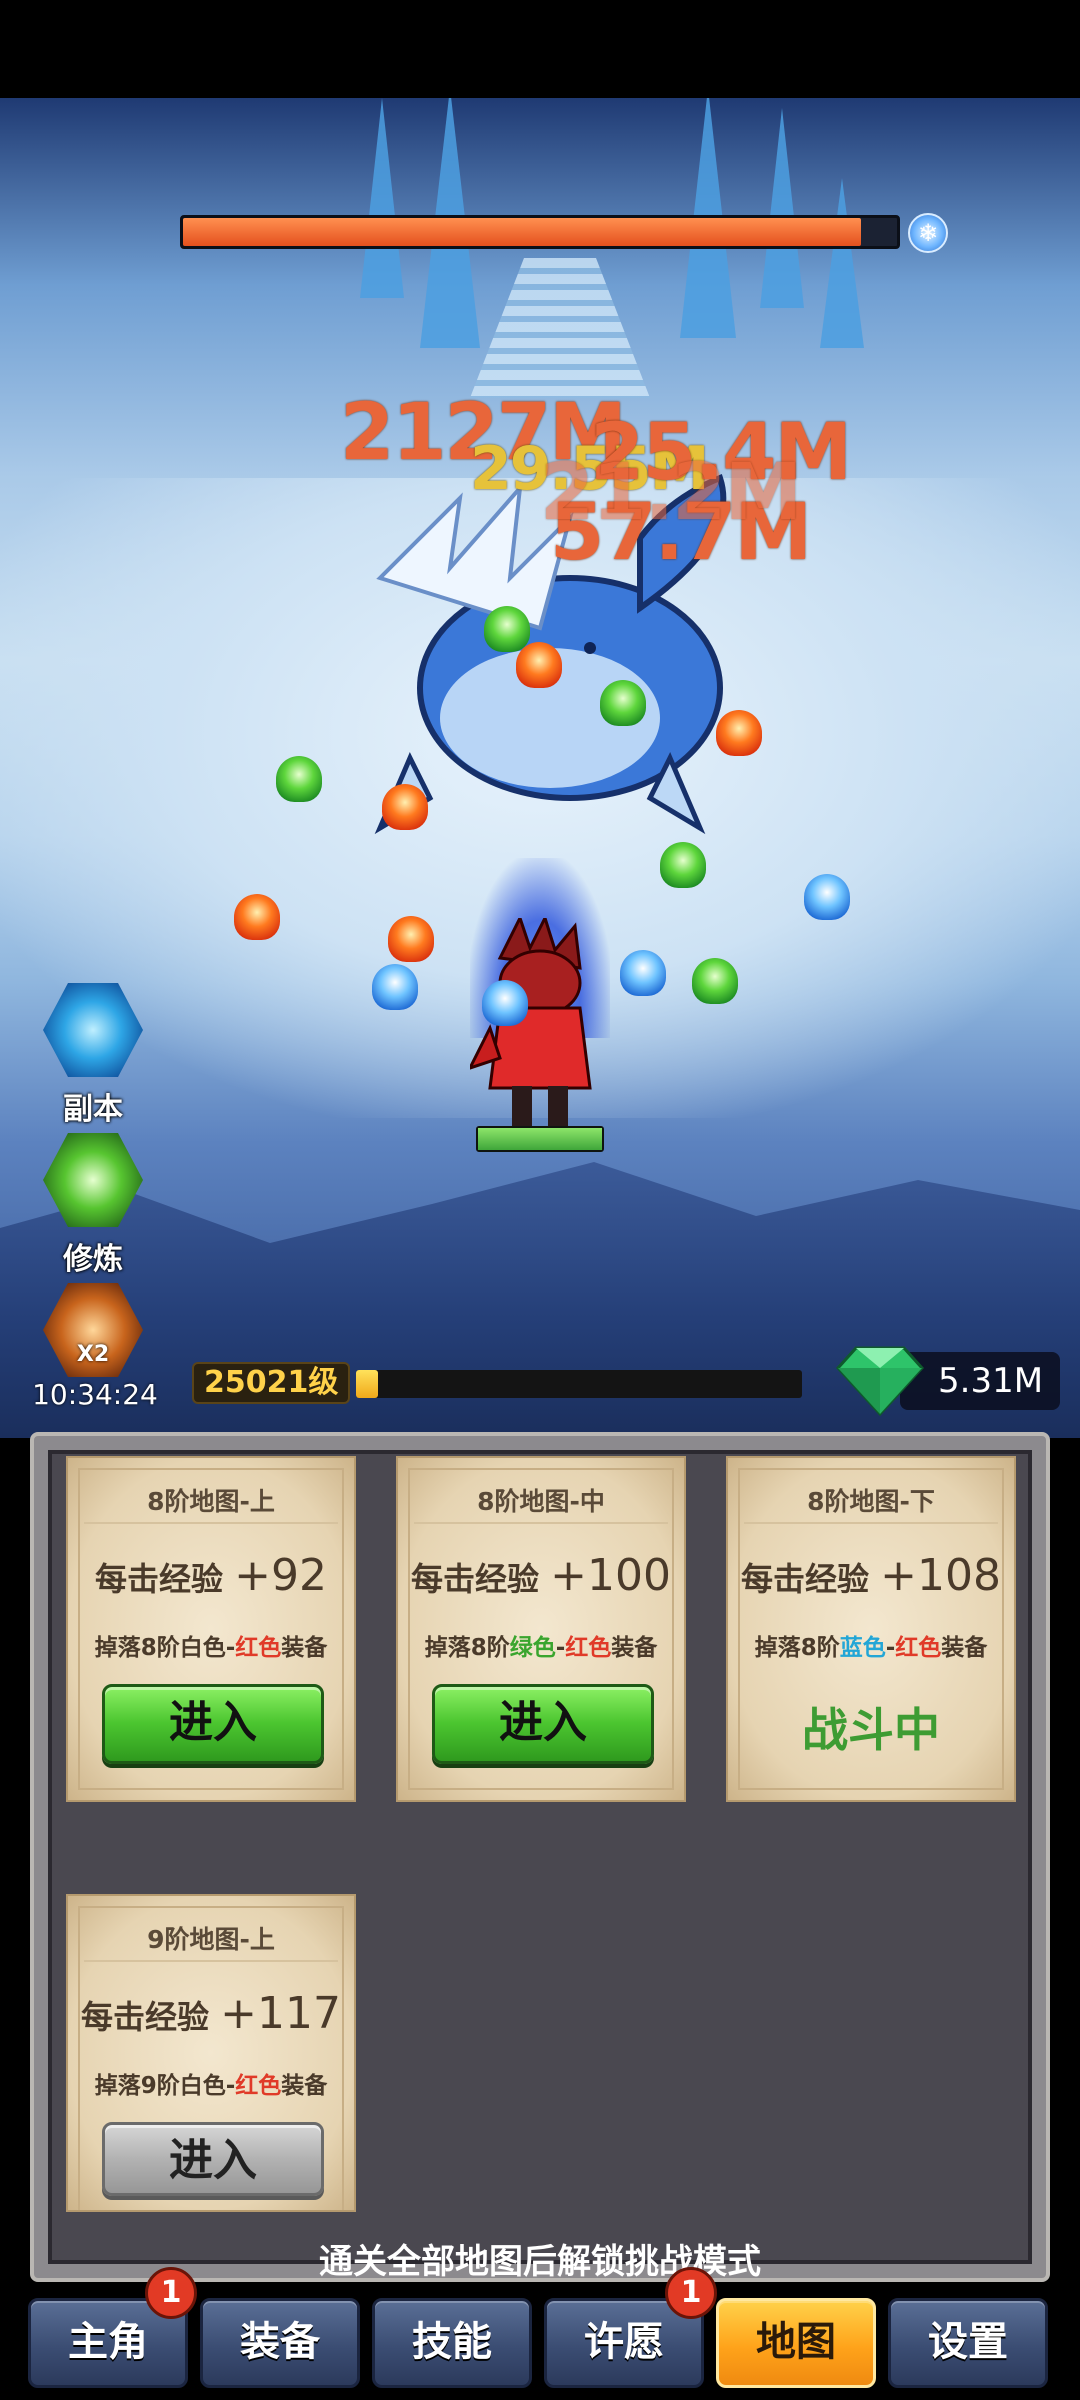 The width and height of the screenshot is (1080, 2400). What do you see at coordinates (211, 2086) in the screenshot?
I see `drop-info: 掉落9阶白色-红色装备` at bounding box center [211, 2086].